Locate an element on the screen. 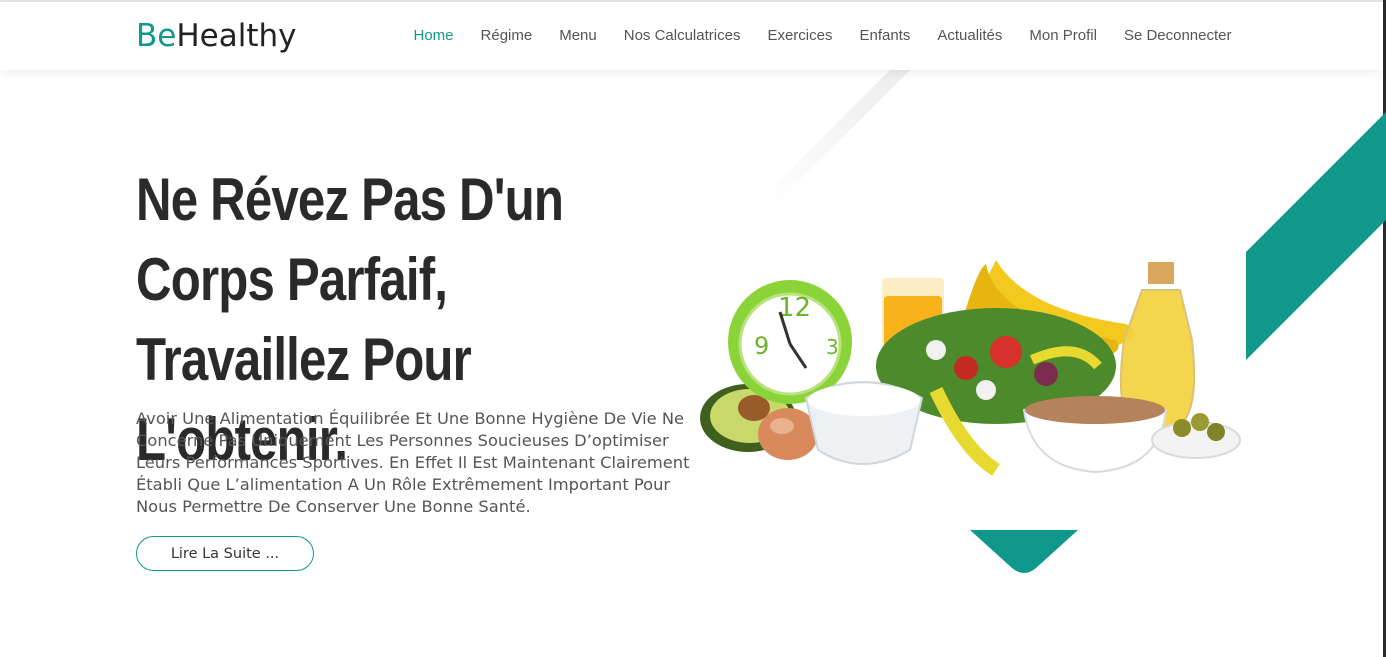 This screenshot has height=657, width=1386. decorative-light-stripe is located at coordinates (835, 135).